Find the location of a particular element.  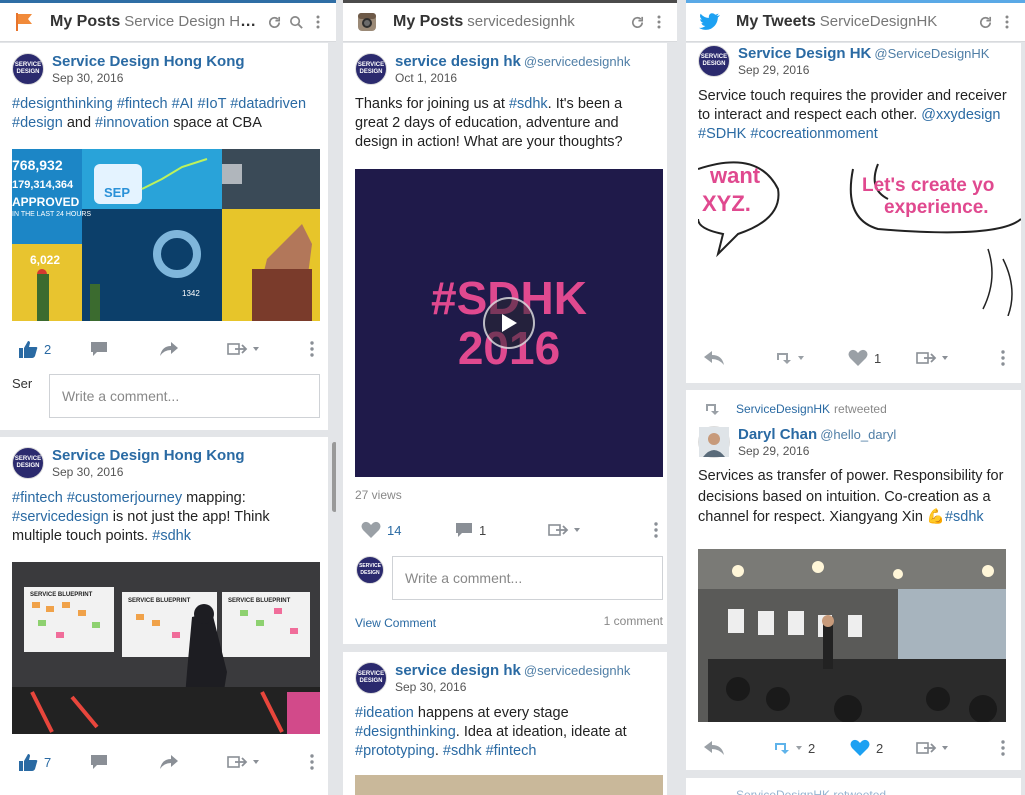

hashtag-link: #datadriven is located at coordinates (268, 104).